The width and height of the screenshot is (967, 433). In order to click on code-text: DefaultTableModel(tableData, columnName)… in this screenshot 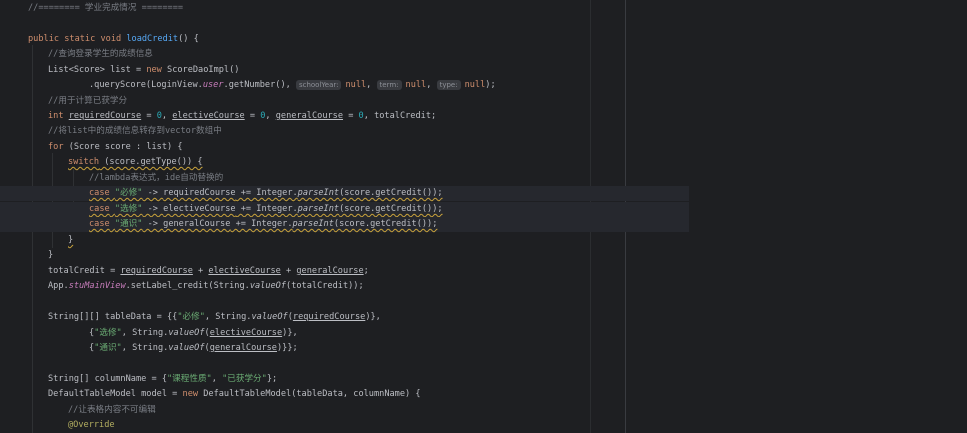, I will do `click(309, 394)`.